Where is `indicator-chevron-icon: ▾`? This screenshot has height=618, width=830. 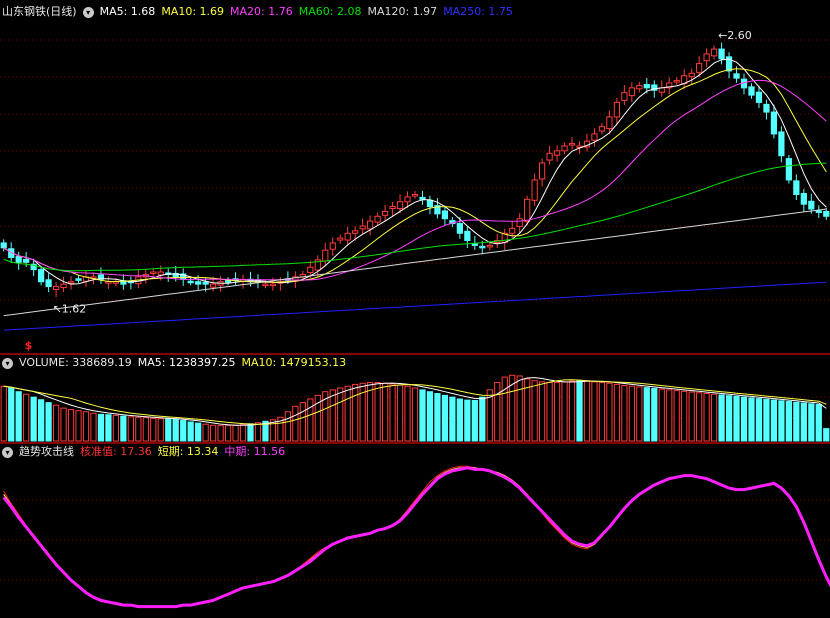 indicator-chevron-icon: ▾ is located at coordinates (7, 452).